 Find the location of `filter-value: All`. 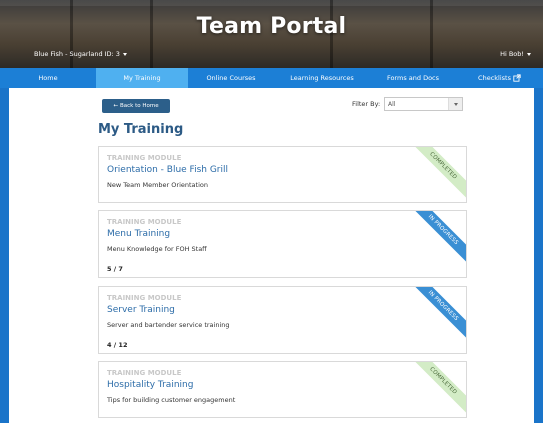

filter-value: All is located at coordinates (392, 104).